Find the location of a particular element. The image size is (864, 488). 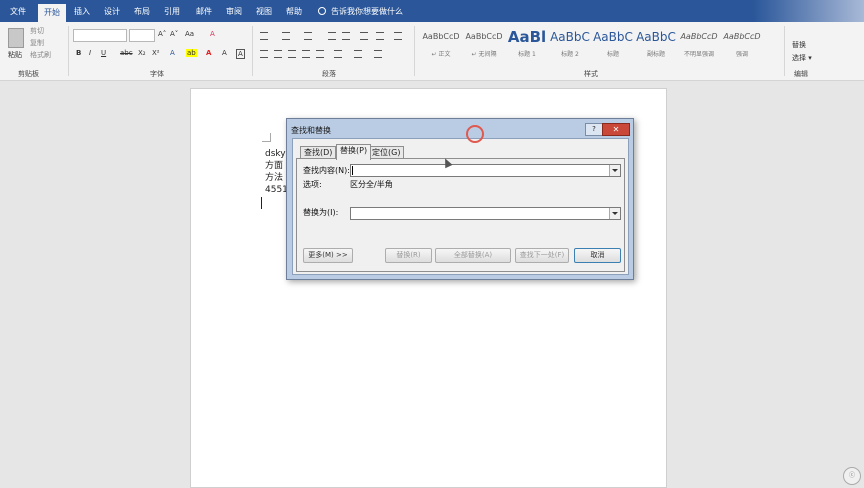

tell-me-text: 告诉我你想要做什么 is located at coordinates (367, 11).